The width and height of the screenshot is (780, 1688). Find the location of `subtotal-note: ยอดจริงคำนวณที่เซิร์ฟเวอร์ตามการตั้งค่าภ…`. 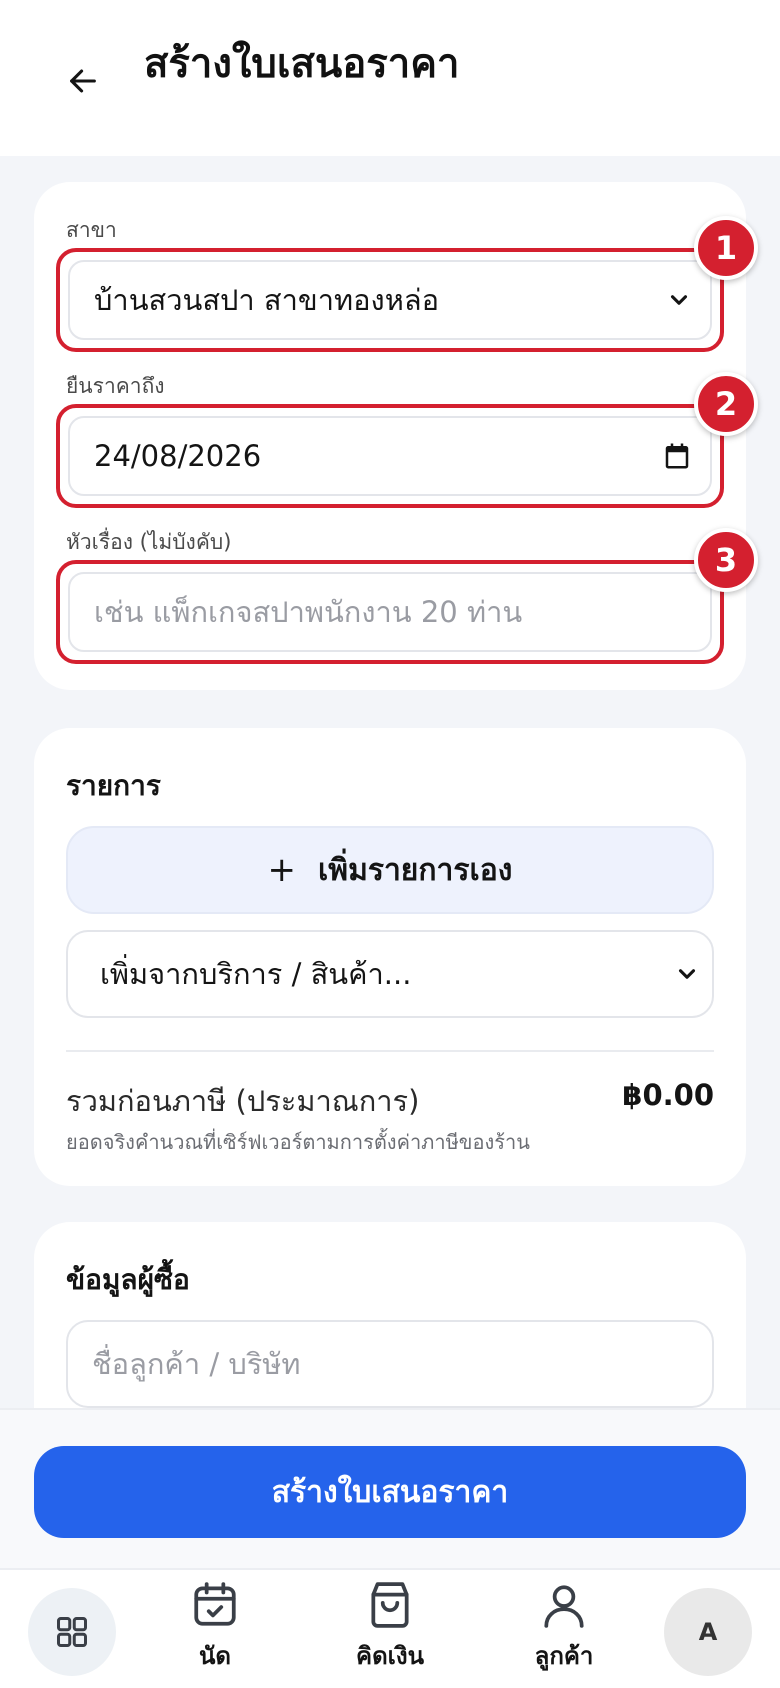

subtotal-note: ยอดจริงคำนวณที่เซิร์ฟเวอร์ตามการตั้งค่าภ… is located at coordinates (298, 1142).